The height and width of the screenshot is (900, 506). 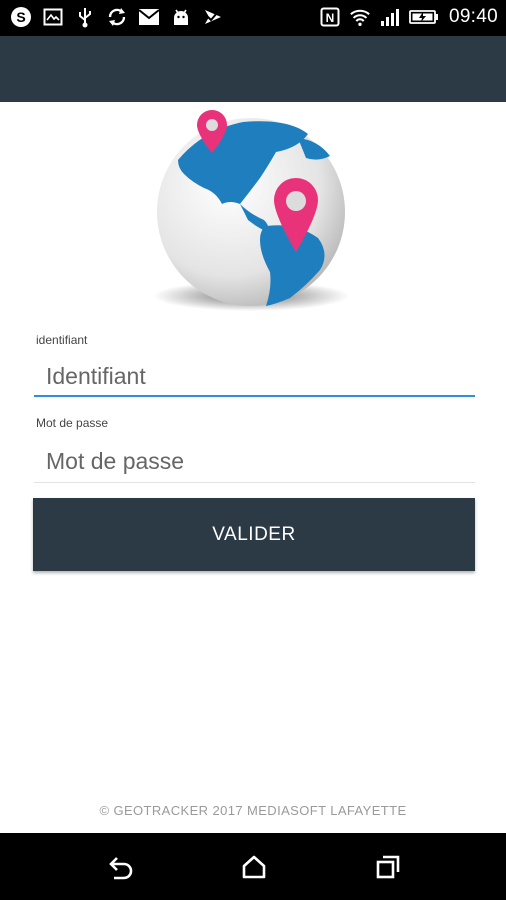 I want to click on home-icon, so click(x=254, y=867).